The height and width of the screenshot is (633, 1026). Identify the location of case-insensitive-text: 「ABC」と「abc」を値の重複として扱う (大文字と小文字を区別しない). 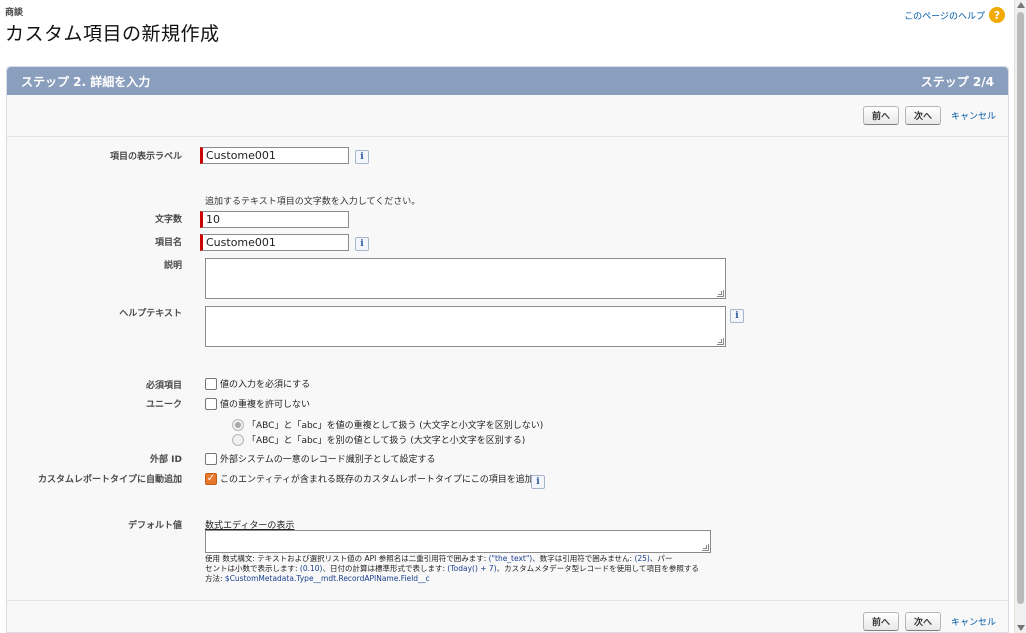
(395, 426).